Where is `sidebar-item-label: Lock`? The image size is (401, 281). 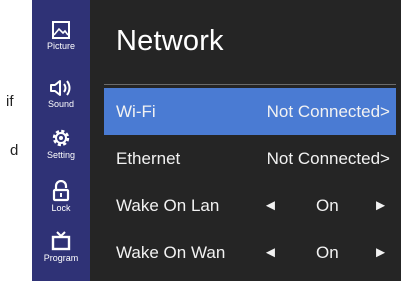 sidebar-item-label: Lock is located at coordinates (61, 208).